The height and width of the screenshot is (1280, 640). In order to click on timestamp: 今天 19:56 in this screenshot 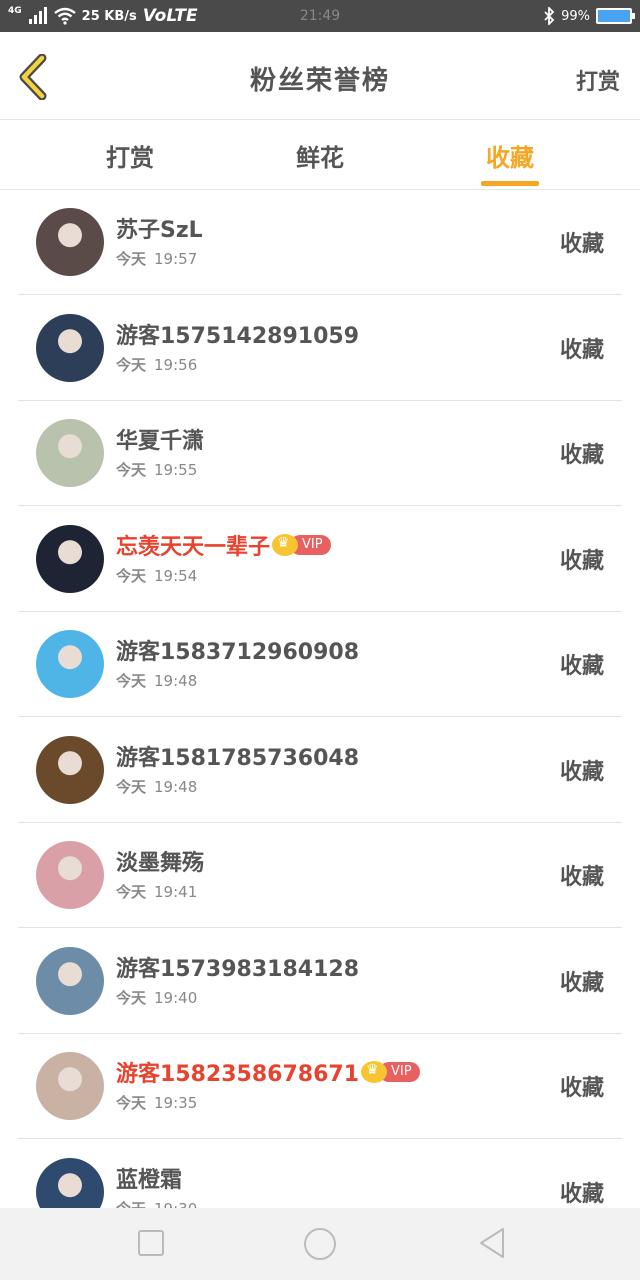, I will do `click(156, 364)`.